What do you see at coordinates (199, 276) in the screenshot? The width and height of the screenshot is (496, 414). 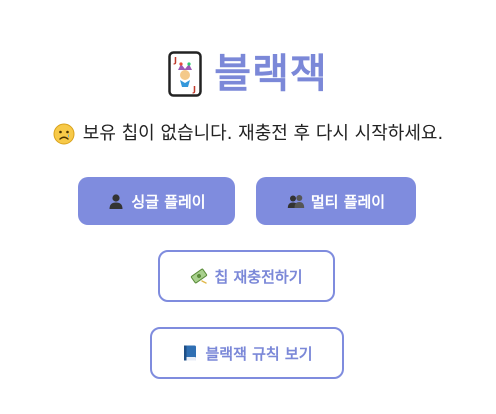 I see `money-icon` at bounding box center [199, 276].